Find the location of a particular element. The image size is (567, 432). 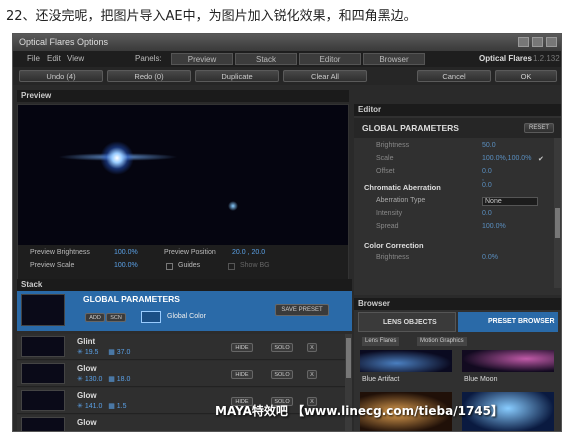

preview-position-value: 20.0 , 20.0 is located at coordinates (248, 252).